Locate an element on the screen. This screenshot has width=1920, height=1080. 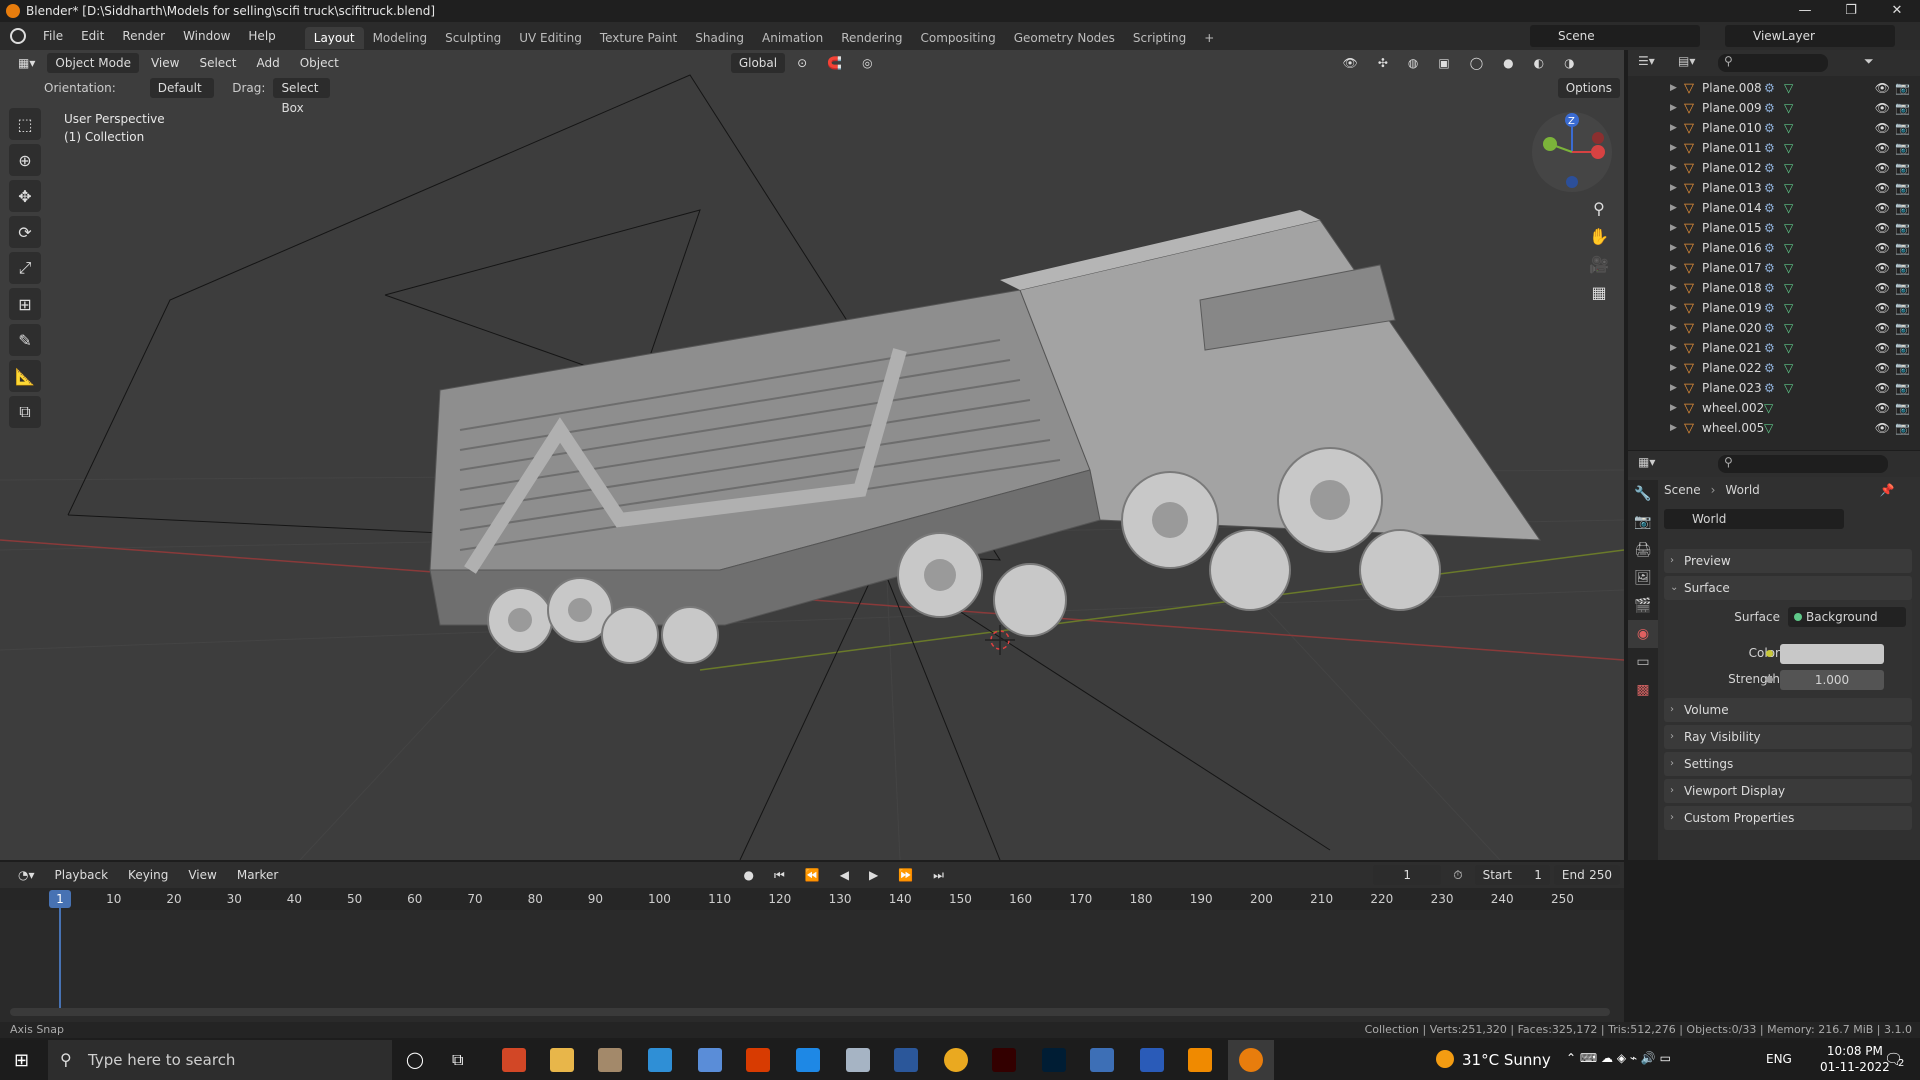
chrome-icon is located at coordinates (956, 1060).